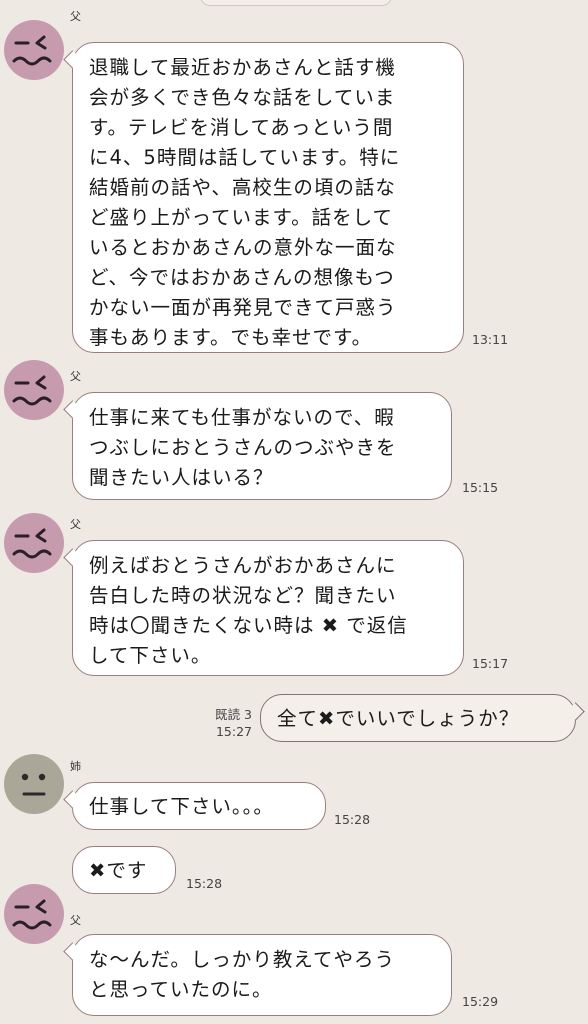  What do you see at coordinates (199, 806) in the screenshot?
I see `message-bubble: 仕事して下さい。。。` at bounding box center [199, 806].